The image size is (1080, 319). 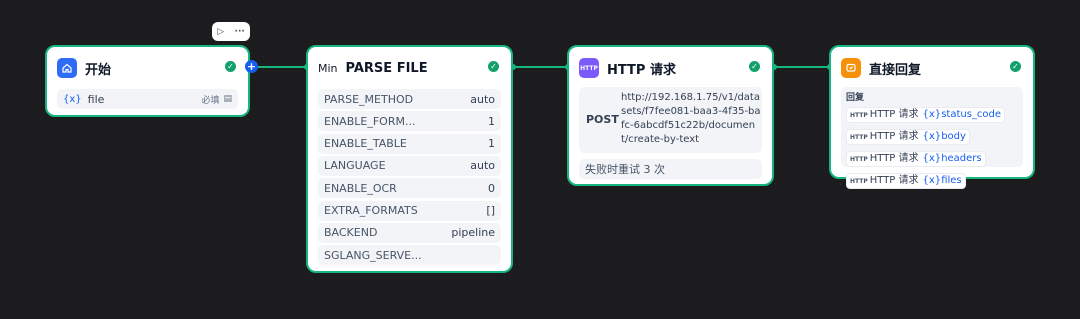 What do you see at coordinates (971, 114) in the screenshot?
I see `variable-name: status_code` at bounding box center [971, 114].